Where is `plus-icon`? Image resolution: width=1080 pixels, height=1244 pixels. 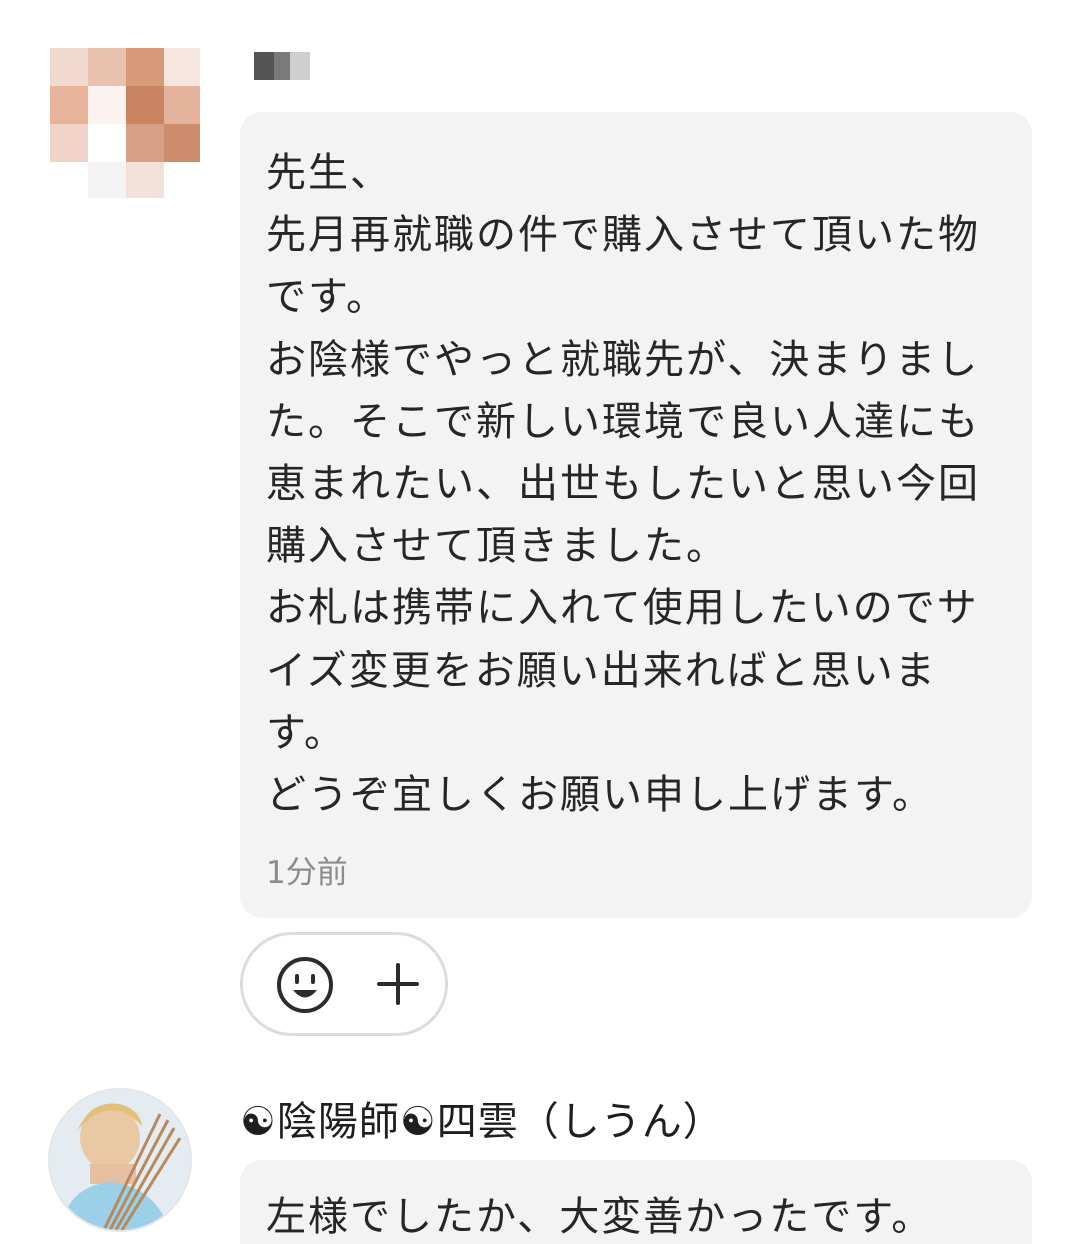 plus-icon is located at coordinates (398, 984).